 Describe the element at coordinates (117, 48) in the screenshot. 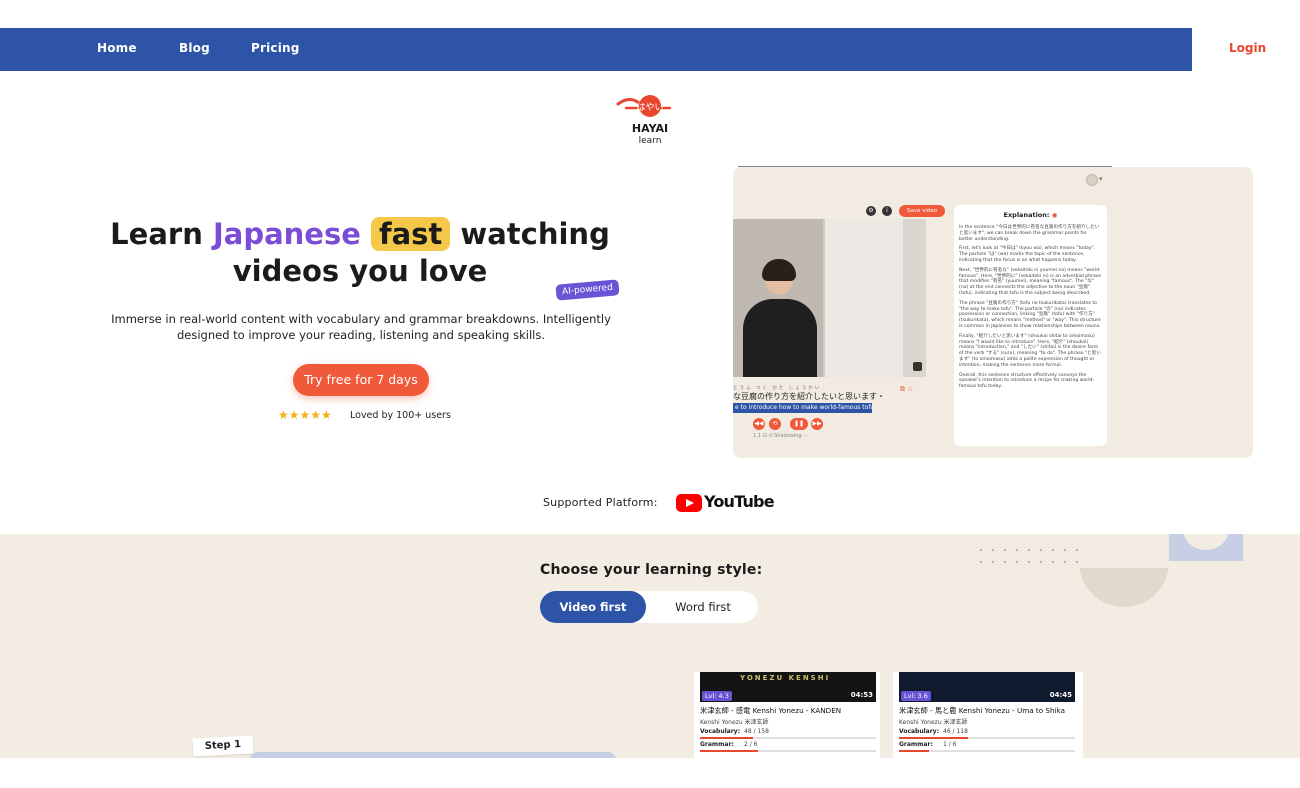

I see `nav-home-link: Home` at that location.